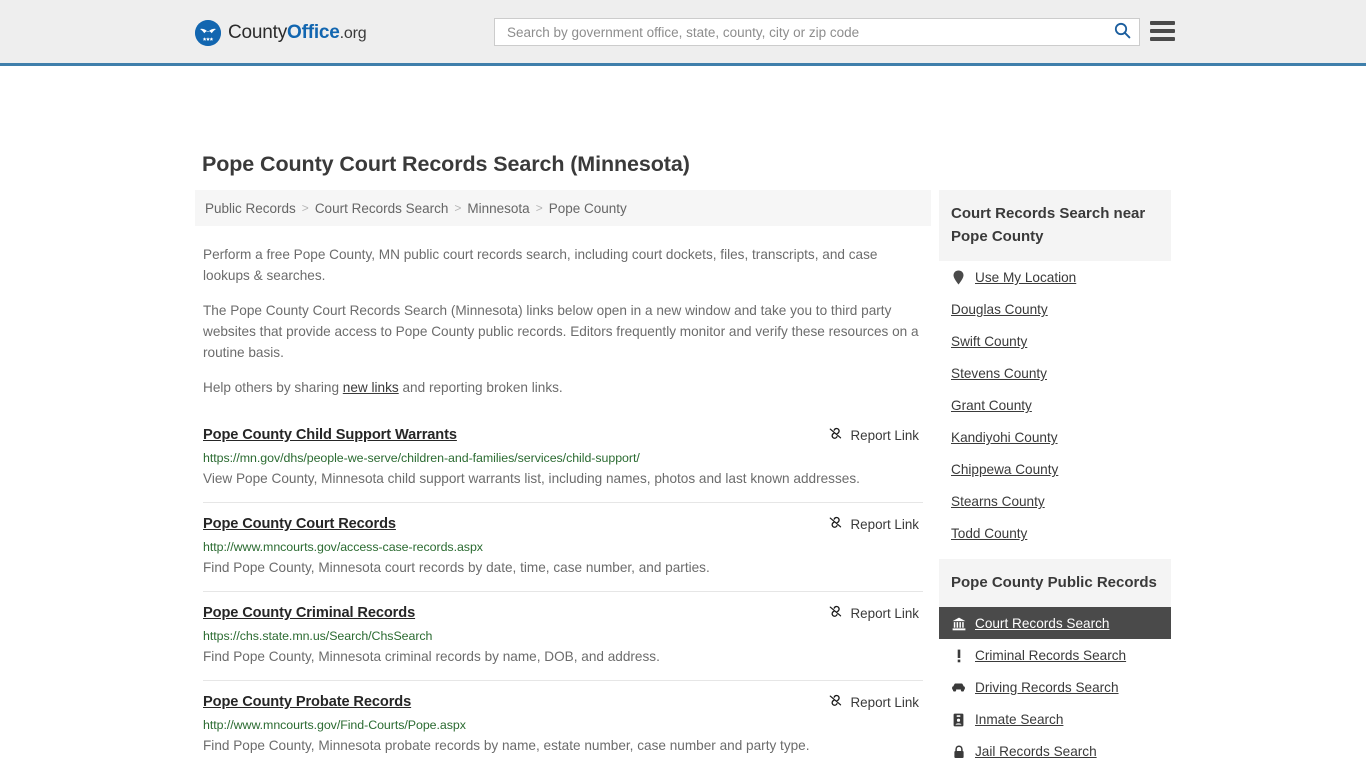 Image resolution: width=1366 pixels, height=768 pixels. Describe the element at coordinates (498, 208) in the screenshot. I see `breadcrumb-item-minnesota: Minnesota` at that location.